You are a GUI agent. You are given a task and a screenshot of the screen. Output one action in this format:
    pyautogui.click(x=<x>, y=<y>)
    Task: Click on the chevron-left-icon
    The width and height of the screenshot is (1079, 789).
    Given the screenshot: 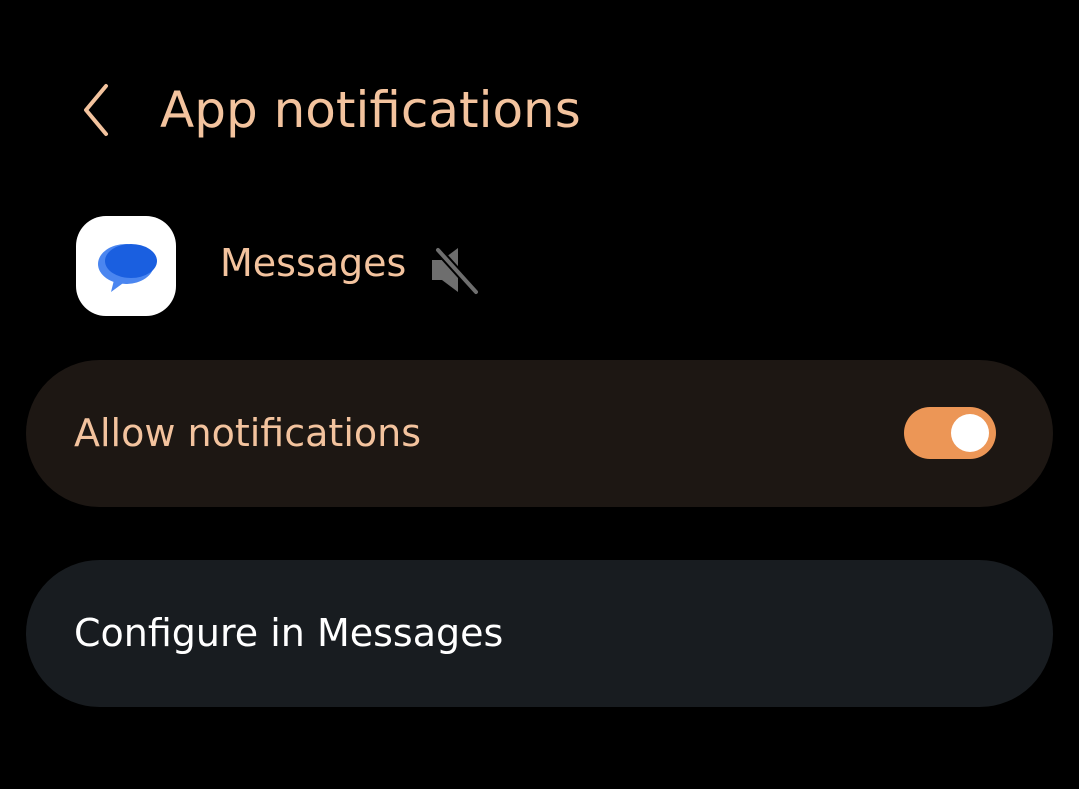 What is the action you would take?
    pyautogui.click(x=96, y=110)
    